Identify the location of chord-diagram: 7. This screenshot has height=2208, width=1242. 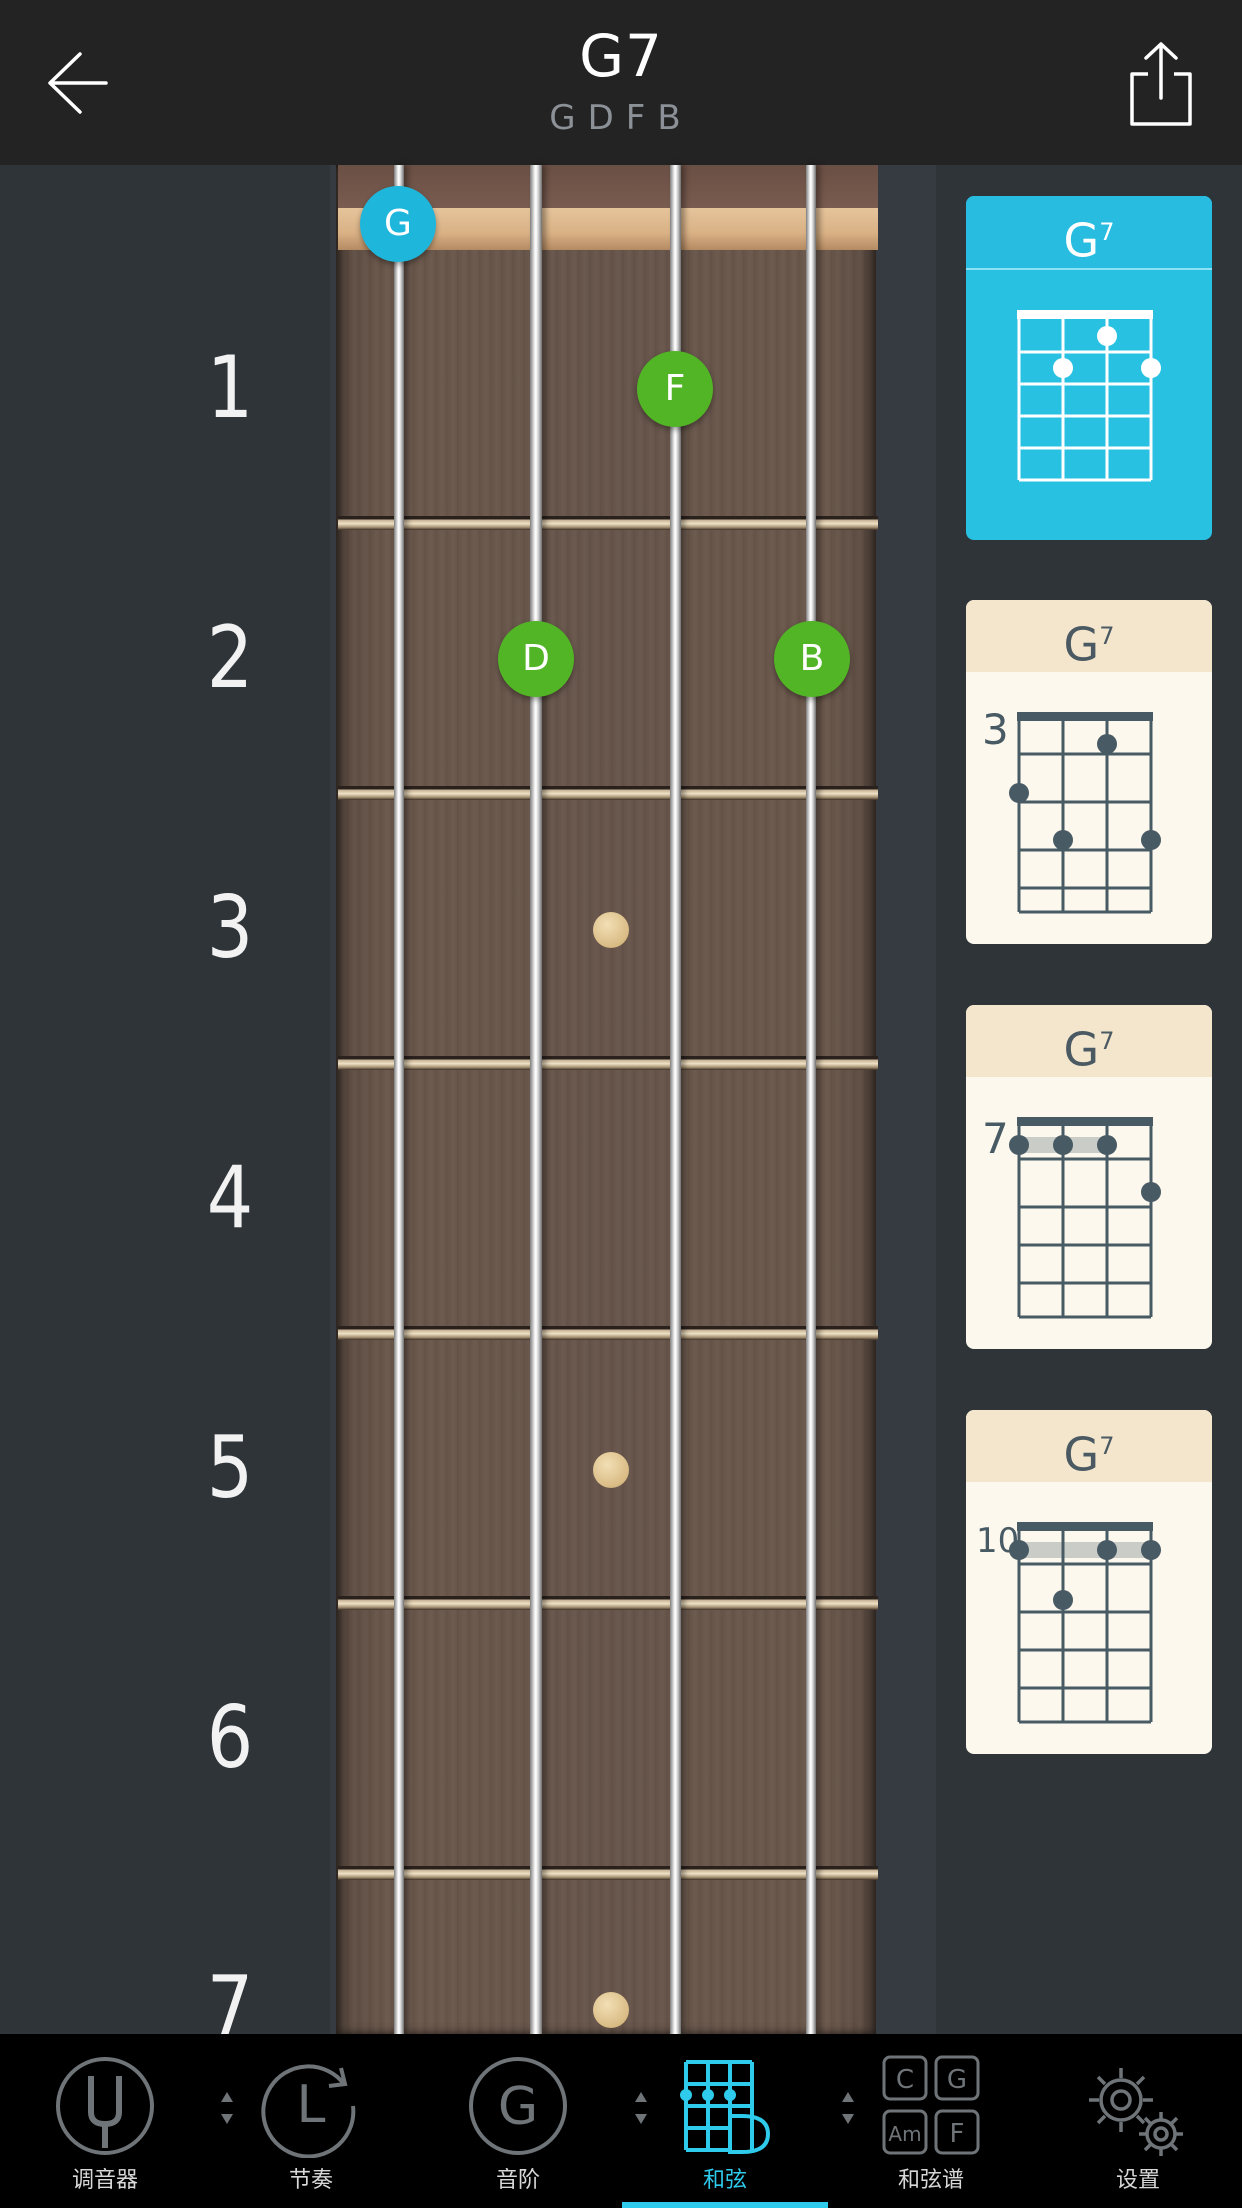
(1071, 1216).